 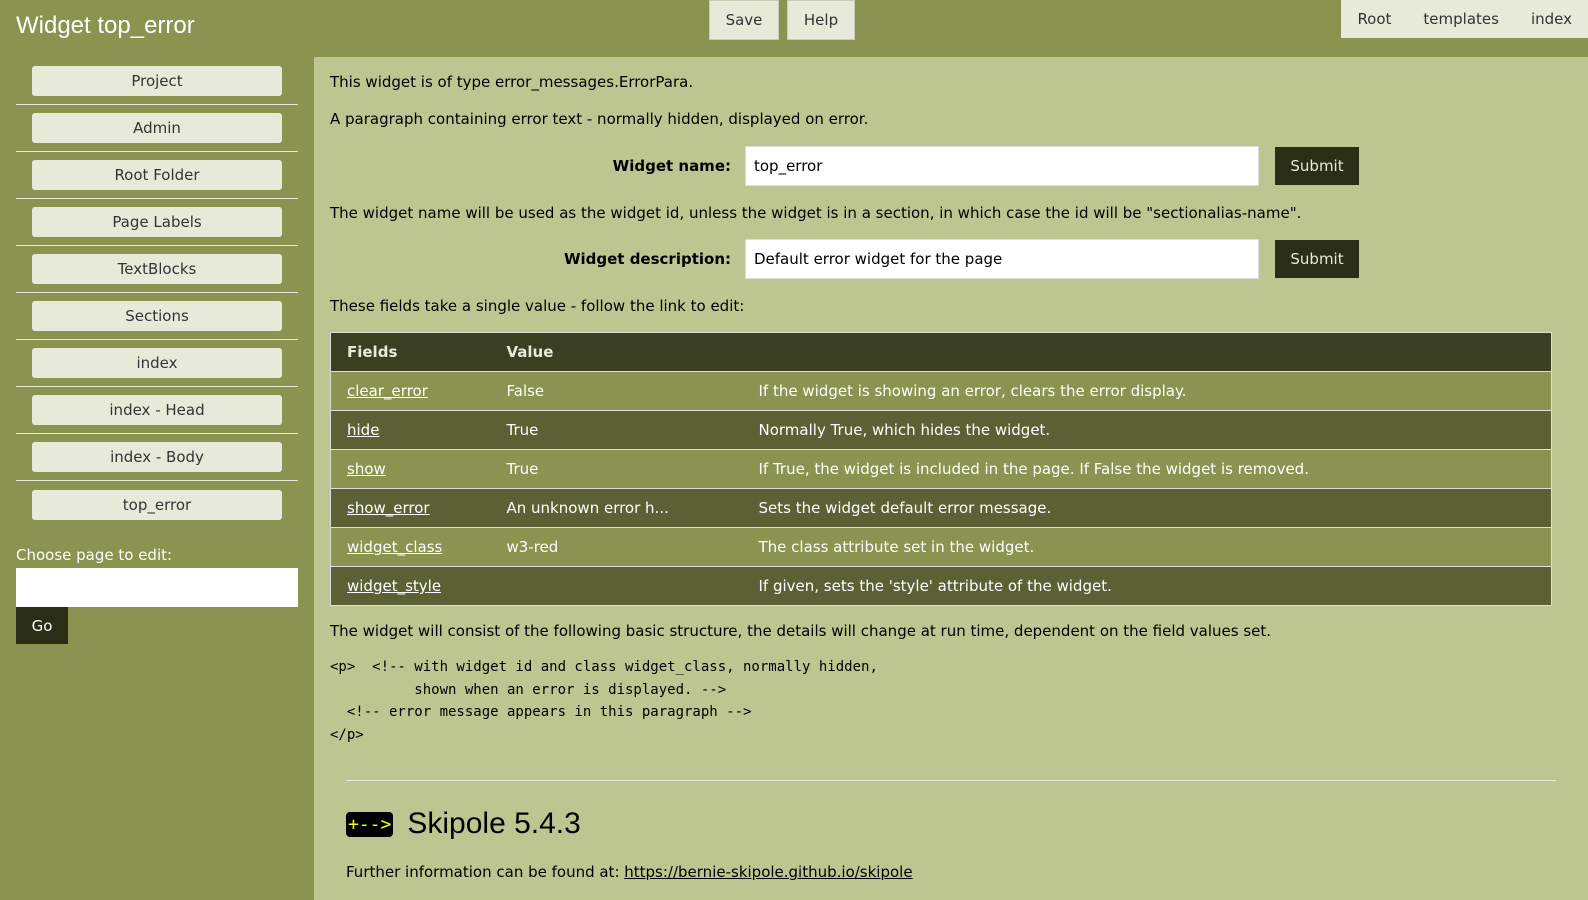 What do you see at coordinates (157, 410) in the screenshot?
I see `sidebar-item-index-head: index - Head` at bounding box center [157, 410].